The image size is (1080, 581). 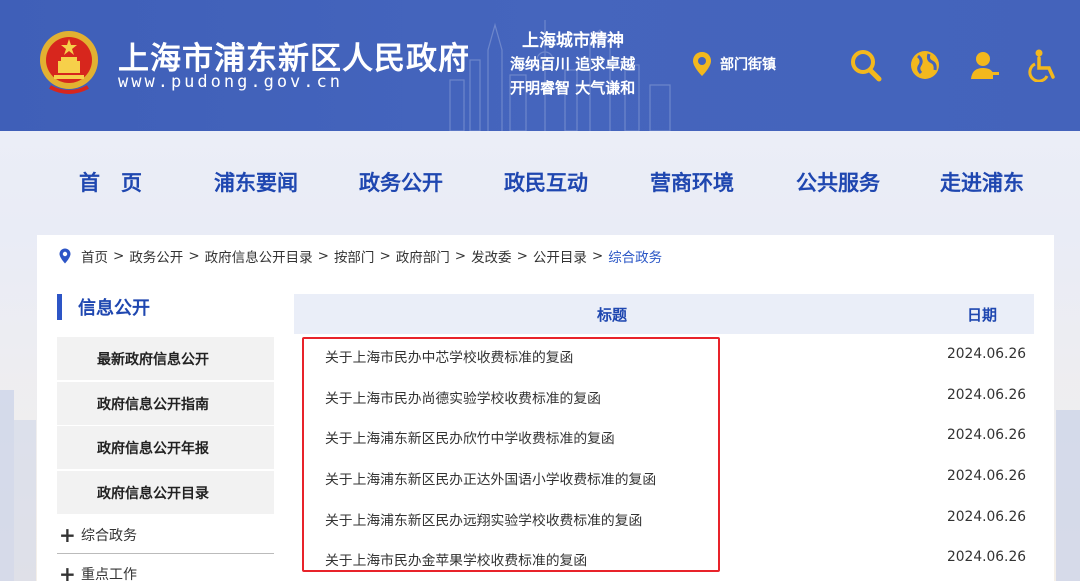 What do you see at coordinates (1044, 65) in the screenshot?
I see `accessibility-icon` at bounding box center [1044, 65].